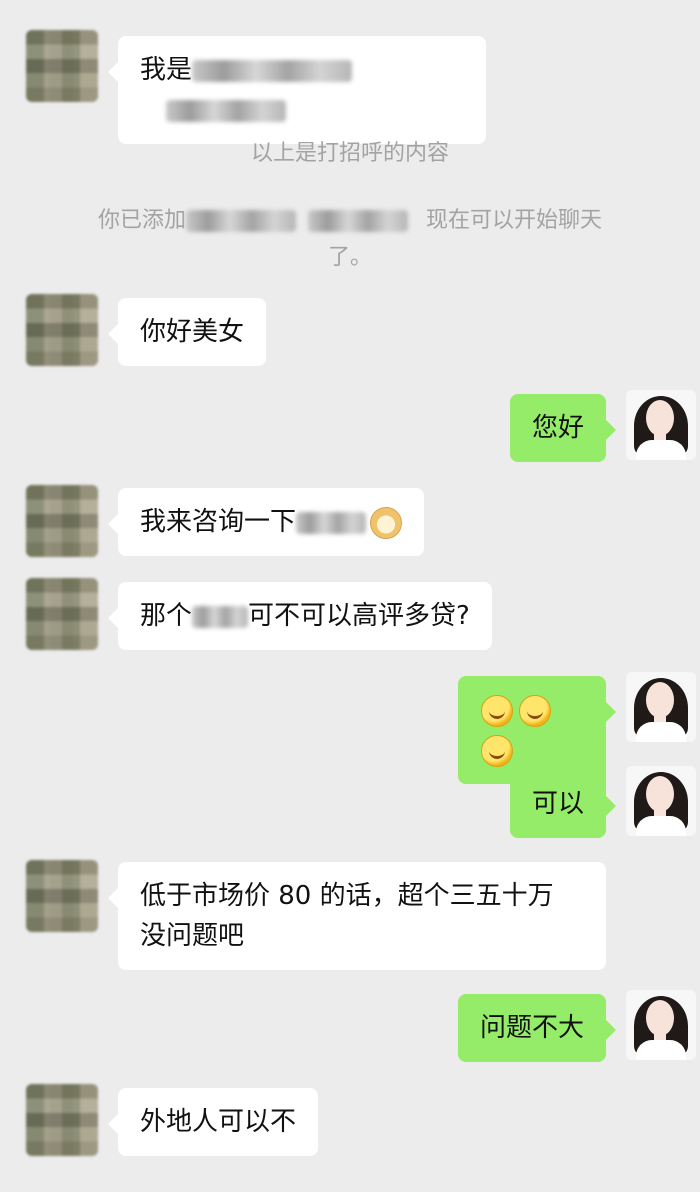 This screenshot has width=700, height=1192. I want to click on message-bubble: 你好美女, so click(187, 332).